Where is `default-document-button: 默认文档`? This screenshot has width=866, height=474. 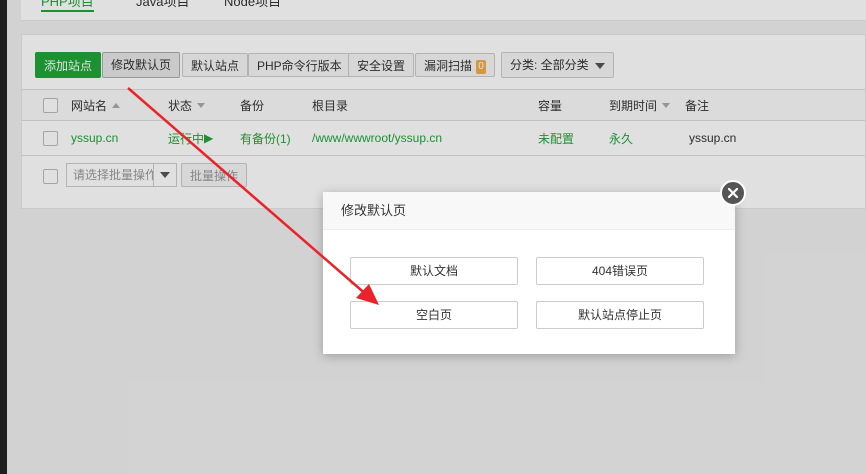 default-document-button: 默认文档 is located at coordinates (434, 271).